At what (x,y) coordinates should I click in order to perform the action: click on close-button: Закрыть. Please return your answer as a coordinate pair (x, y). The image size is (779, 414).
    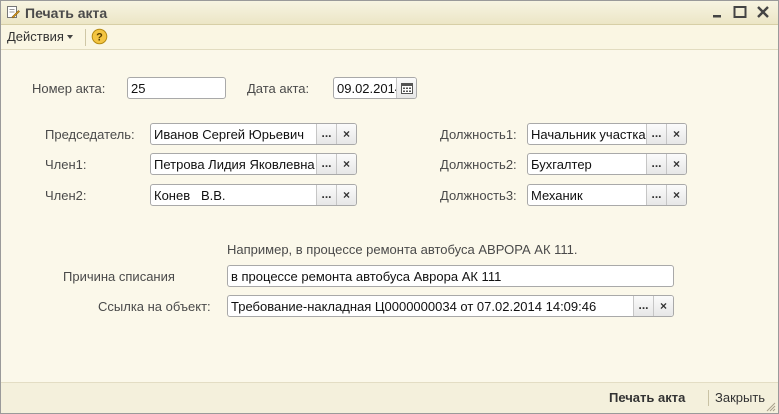
    Looking at the image, I should click on (740, 397).